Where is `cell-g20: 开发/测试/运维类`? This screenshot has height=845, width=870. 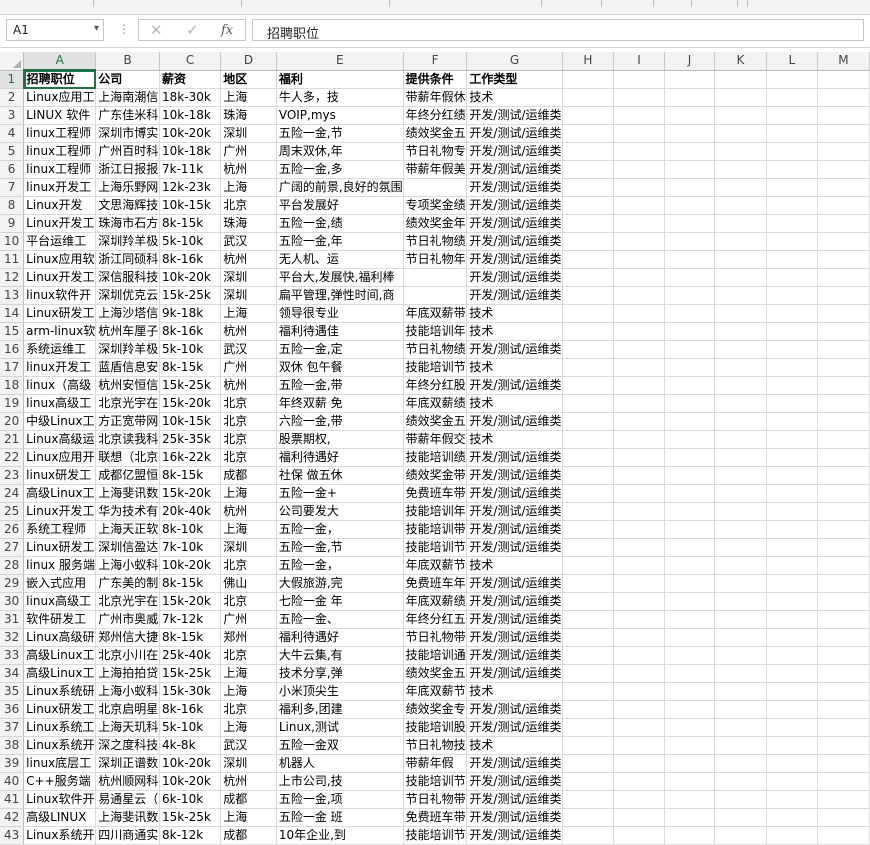 cell-g20: 开发/测试/运维类 is located at coordinates (514, 421).